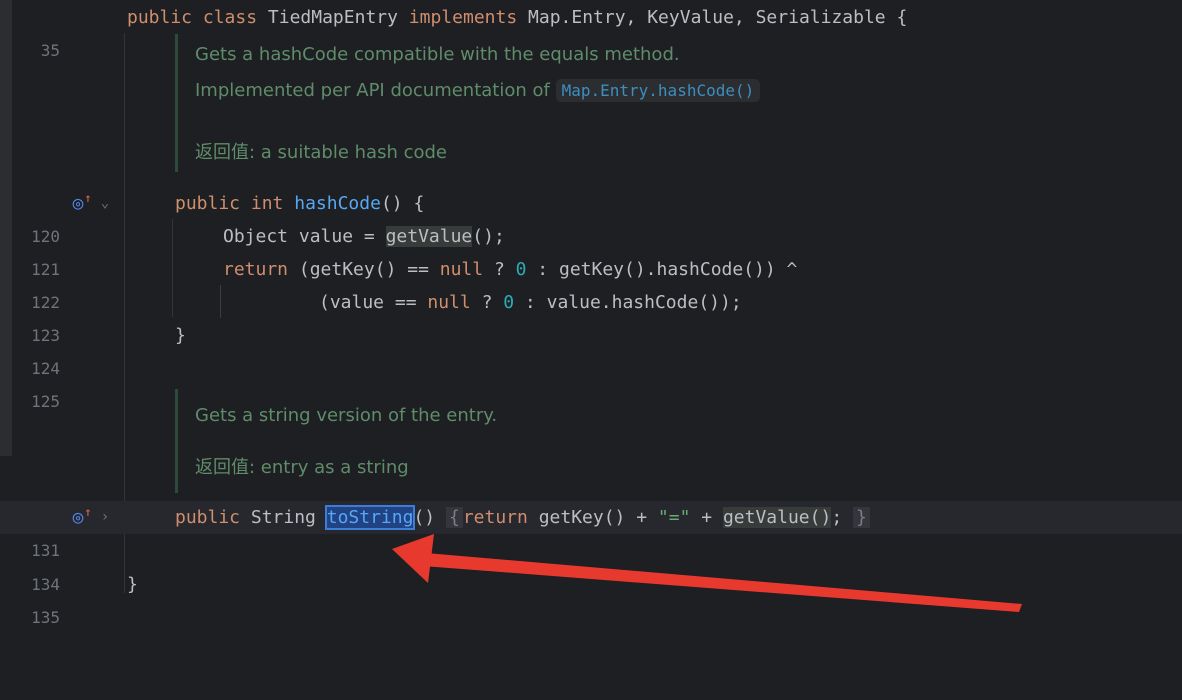  I want to click on annotation-arrow-shaft, so click(722, 582).